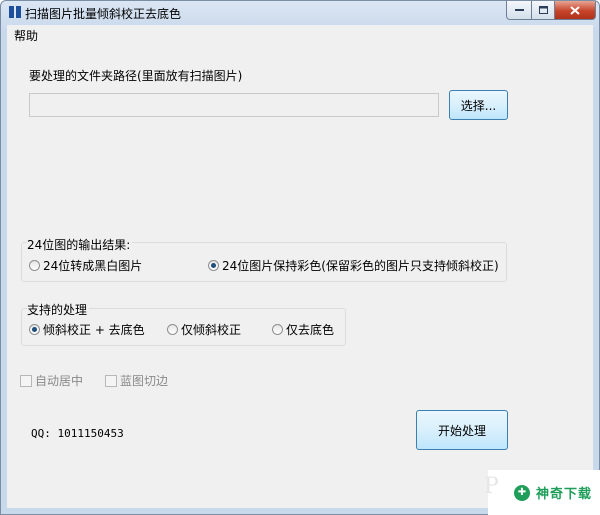  I want to click on close-button, so click(575, 10).